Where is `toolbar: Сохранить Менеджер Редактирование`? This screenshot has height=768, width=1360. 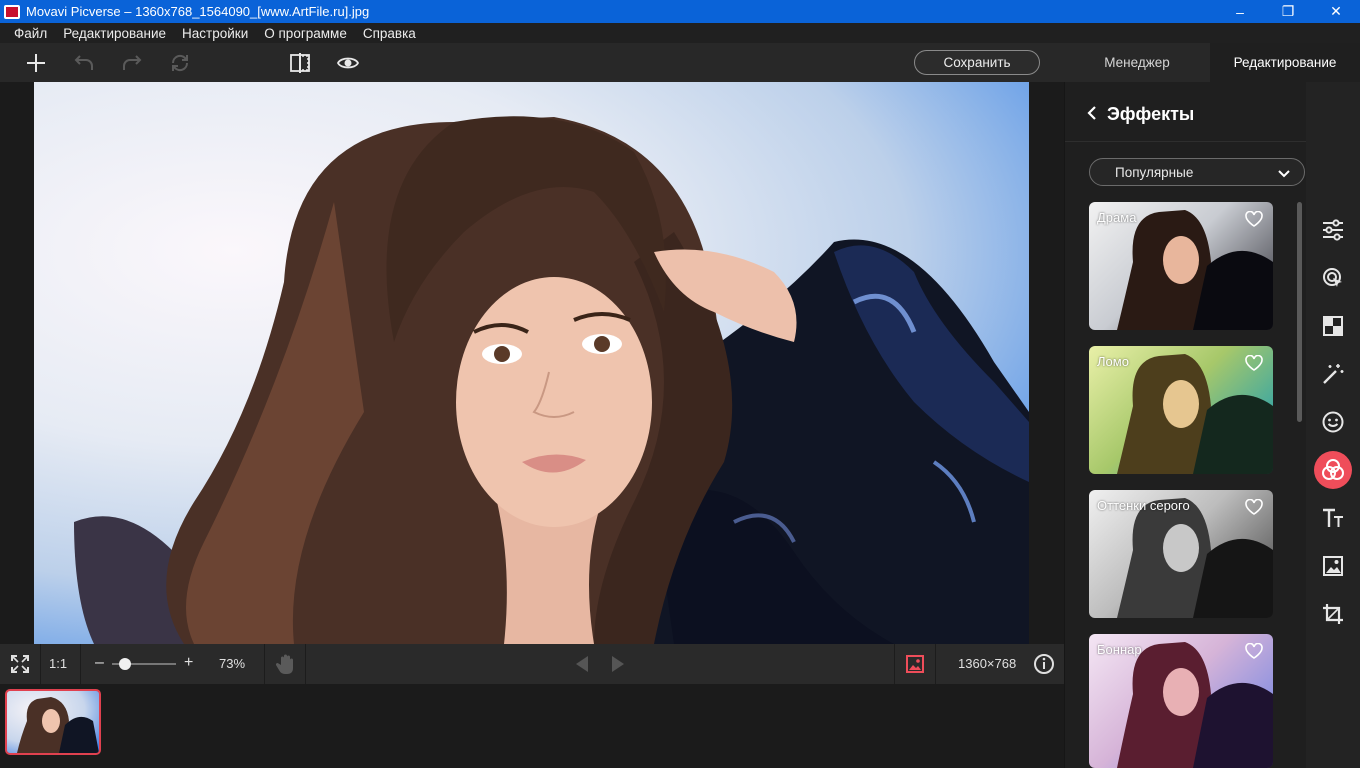
toolbar: Сохранить Менеджер Редактирование is located at coordinates (680, 62).